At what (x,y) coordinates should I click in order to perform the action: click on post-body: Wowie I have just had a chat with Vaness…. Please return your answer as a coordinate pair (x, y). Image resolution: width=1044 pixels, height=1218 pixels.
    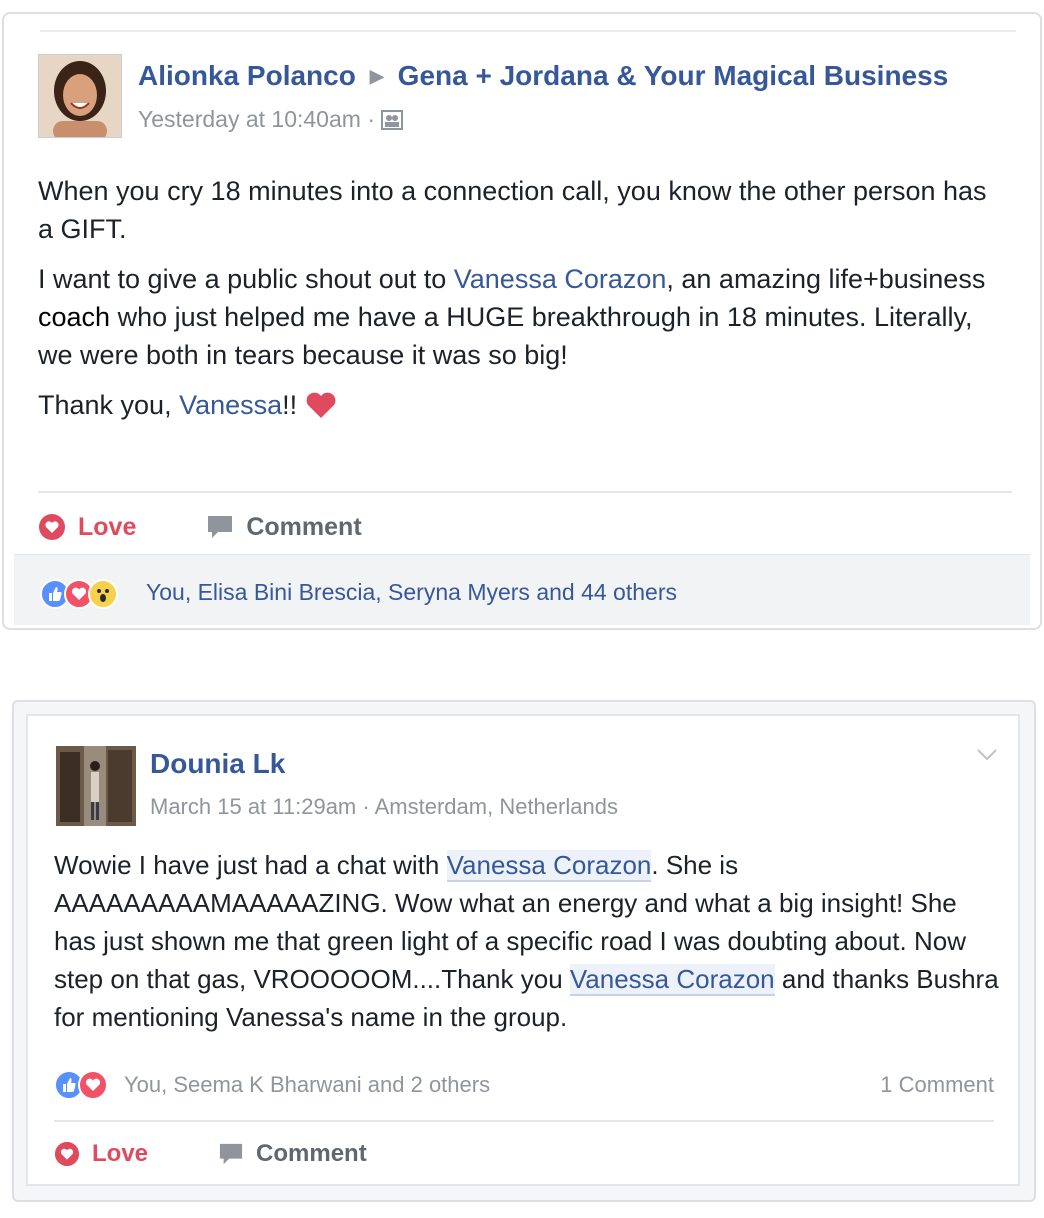
    Looking at the image, I should click on (529, 941).